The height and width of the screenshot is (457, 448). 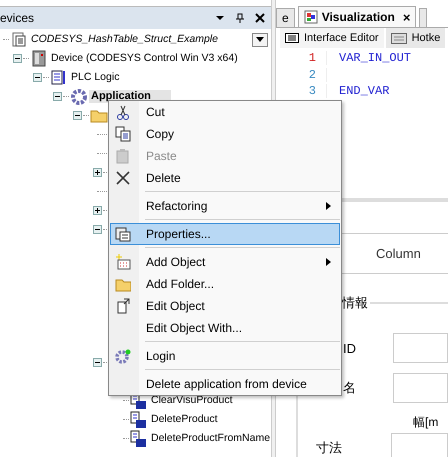 What do you see at coordinates (225, 178) in the screenshot?
I see `menu-item: Delete` at bounding box center [225, 178].